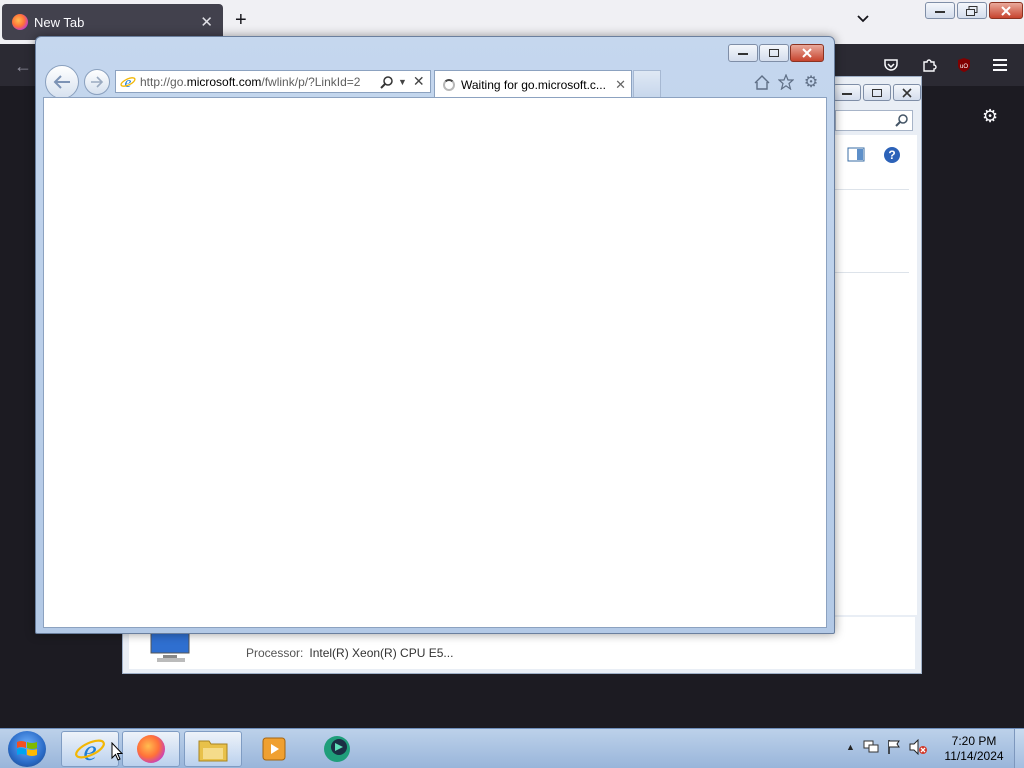  I want to click on firefox-window-controls, so click(974, 10).